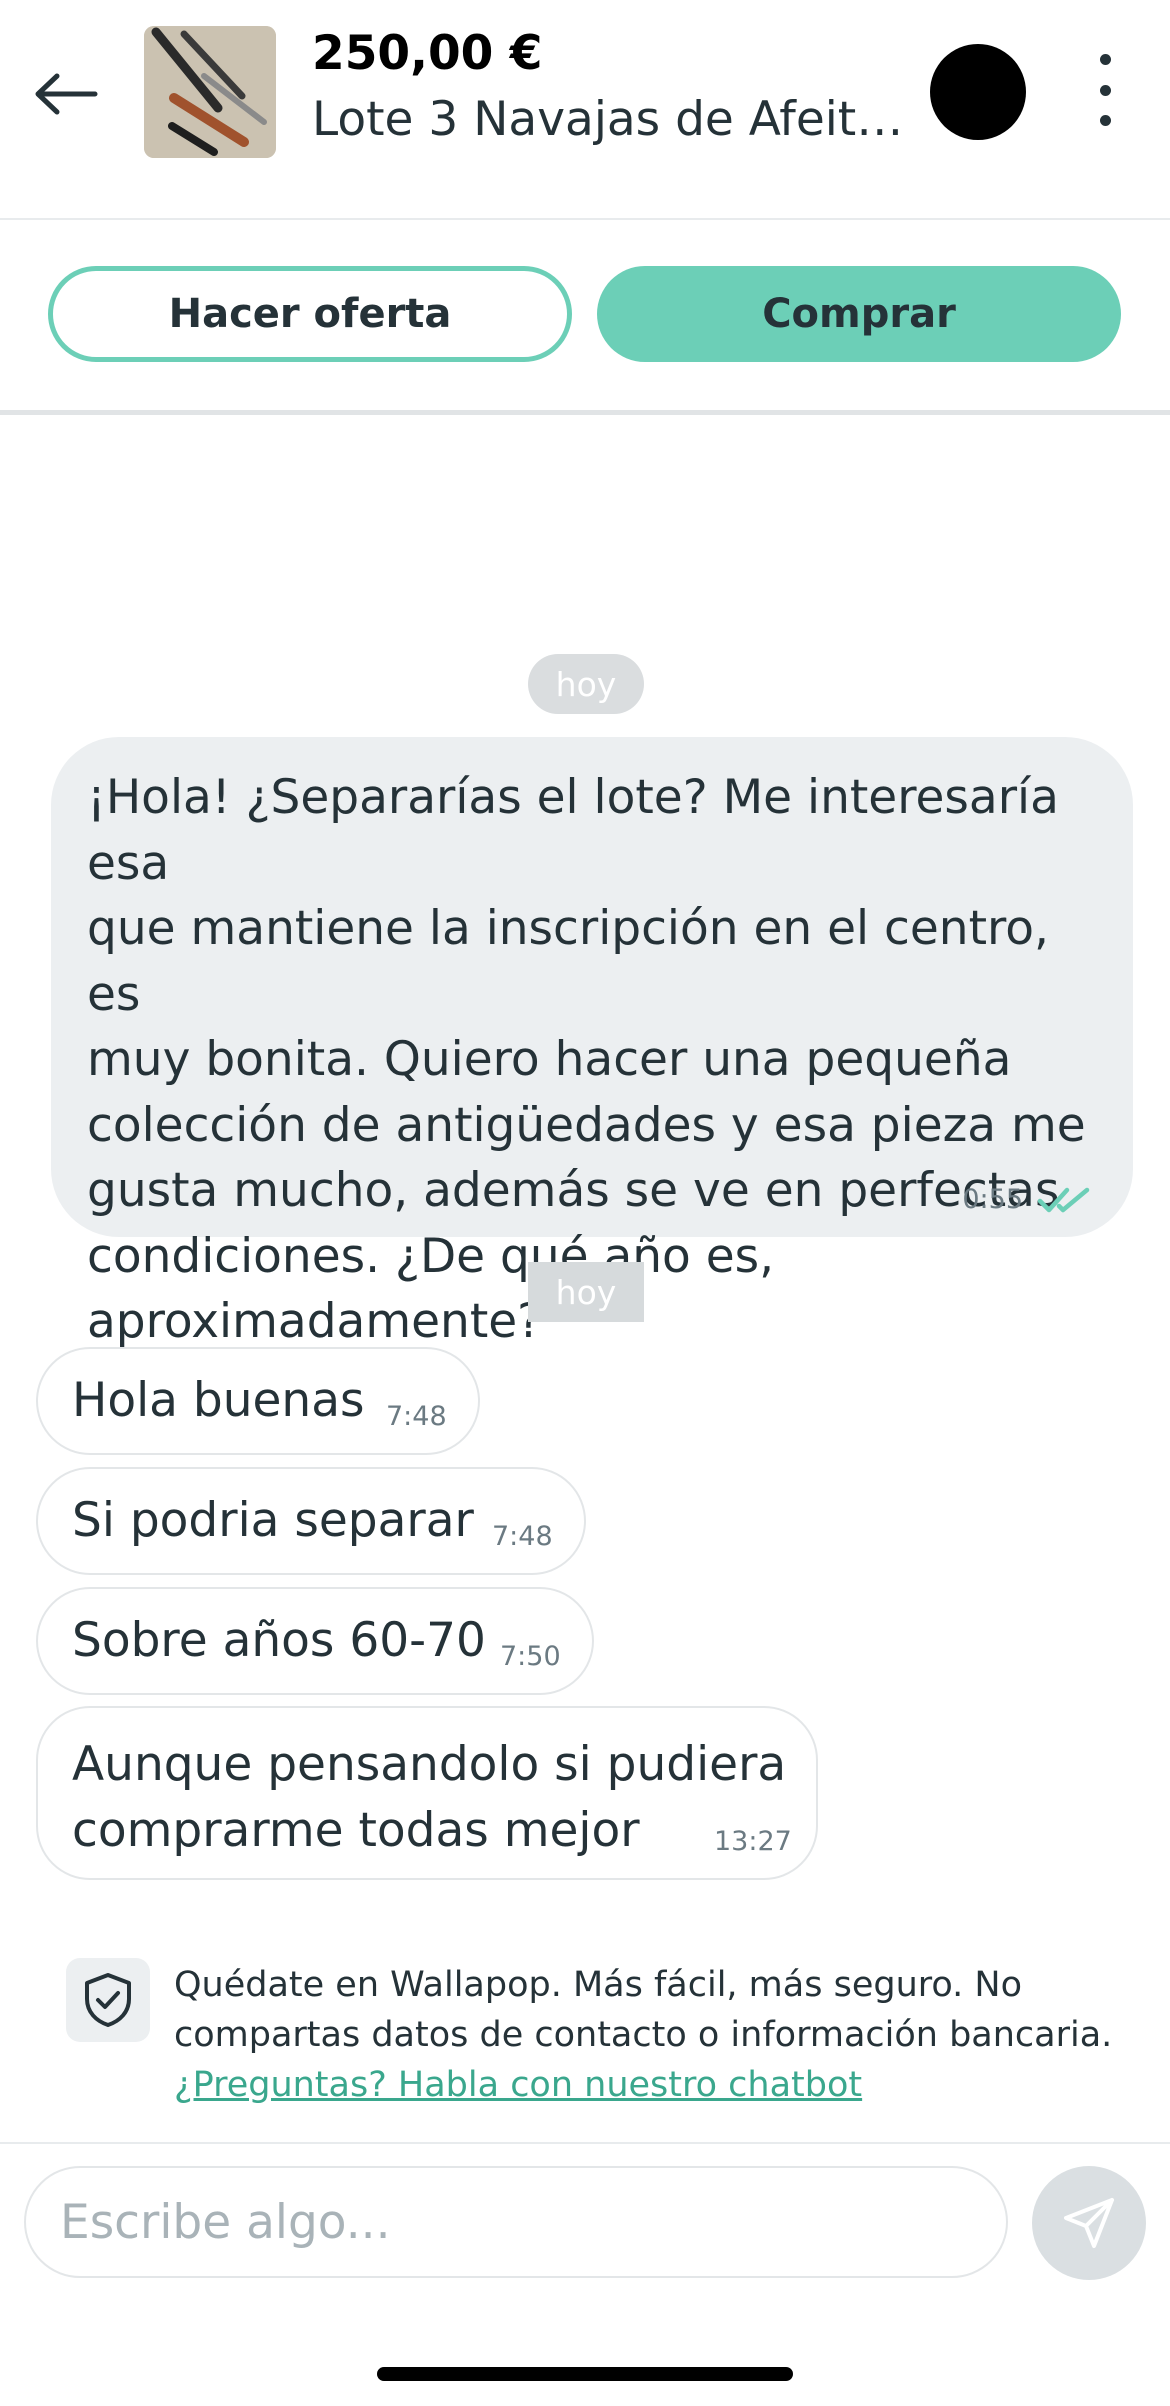  Describe the element at coordinates (279, 1640) in the screenshot. I see `received-message-text: Sobre años 60-70` at that location.